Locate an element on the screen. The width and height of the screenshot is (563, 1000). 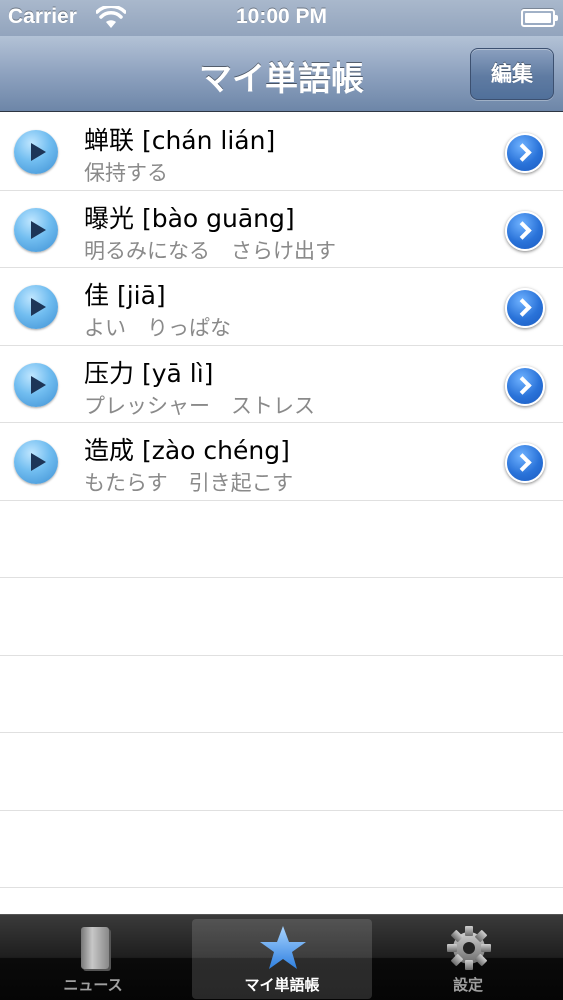
tab-news: ニュース is located at coordinates (93, 959).